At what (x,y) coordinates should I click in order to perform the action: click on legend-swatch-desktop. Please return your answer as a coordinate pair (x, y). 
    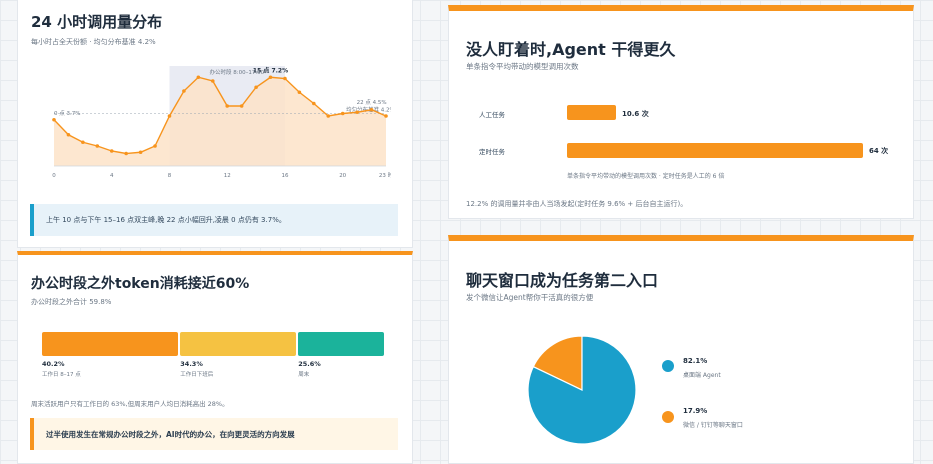
    Looking at the image, I should click on (668, 366).